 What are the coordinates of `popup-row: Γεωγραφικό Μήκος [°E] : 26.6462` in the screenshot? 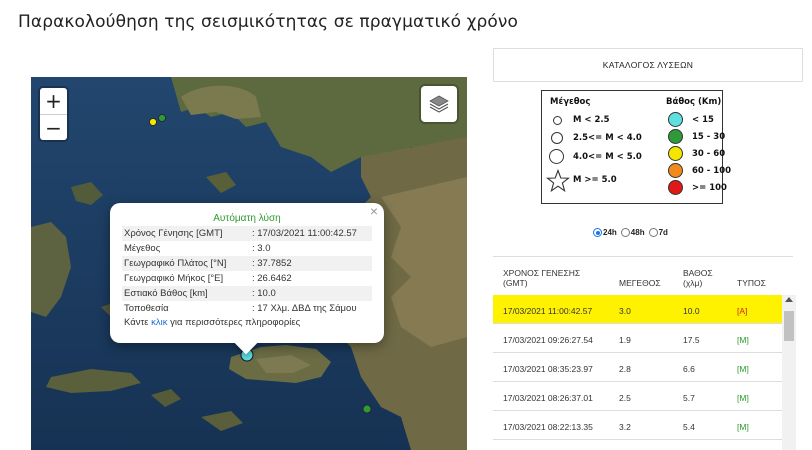 It's located at (247, 278).